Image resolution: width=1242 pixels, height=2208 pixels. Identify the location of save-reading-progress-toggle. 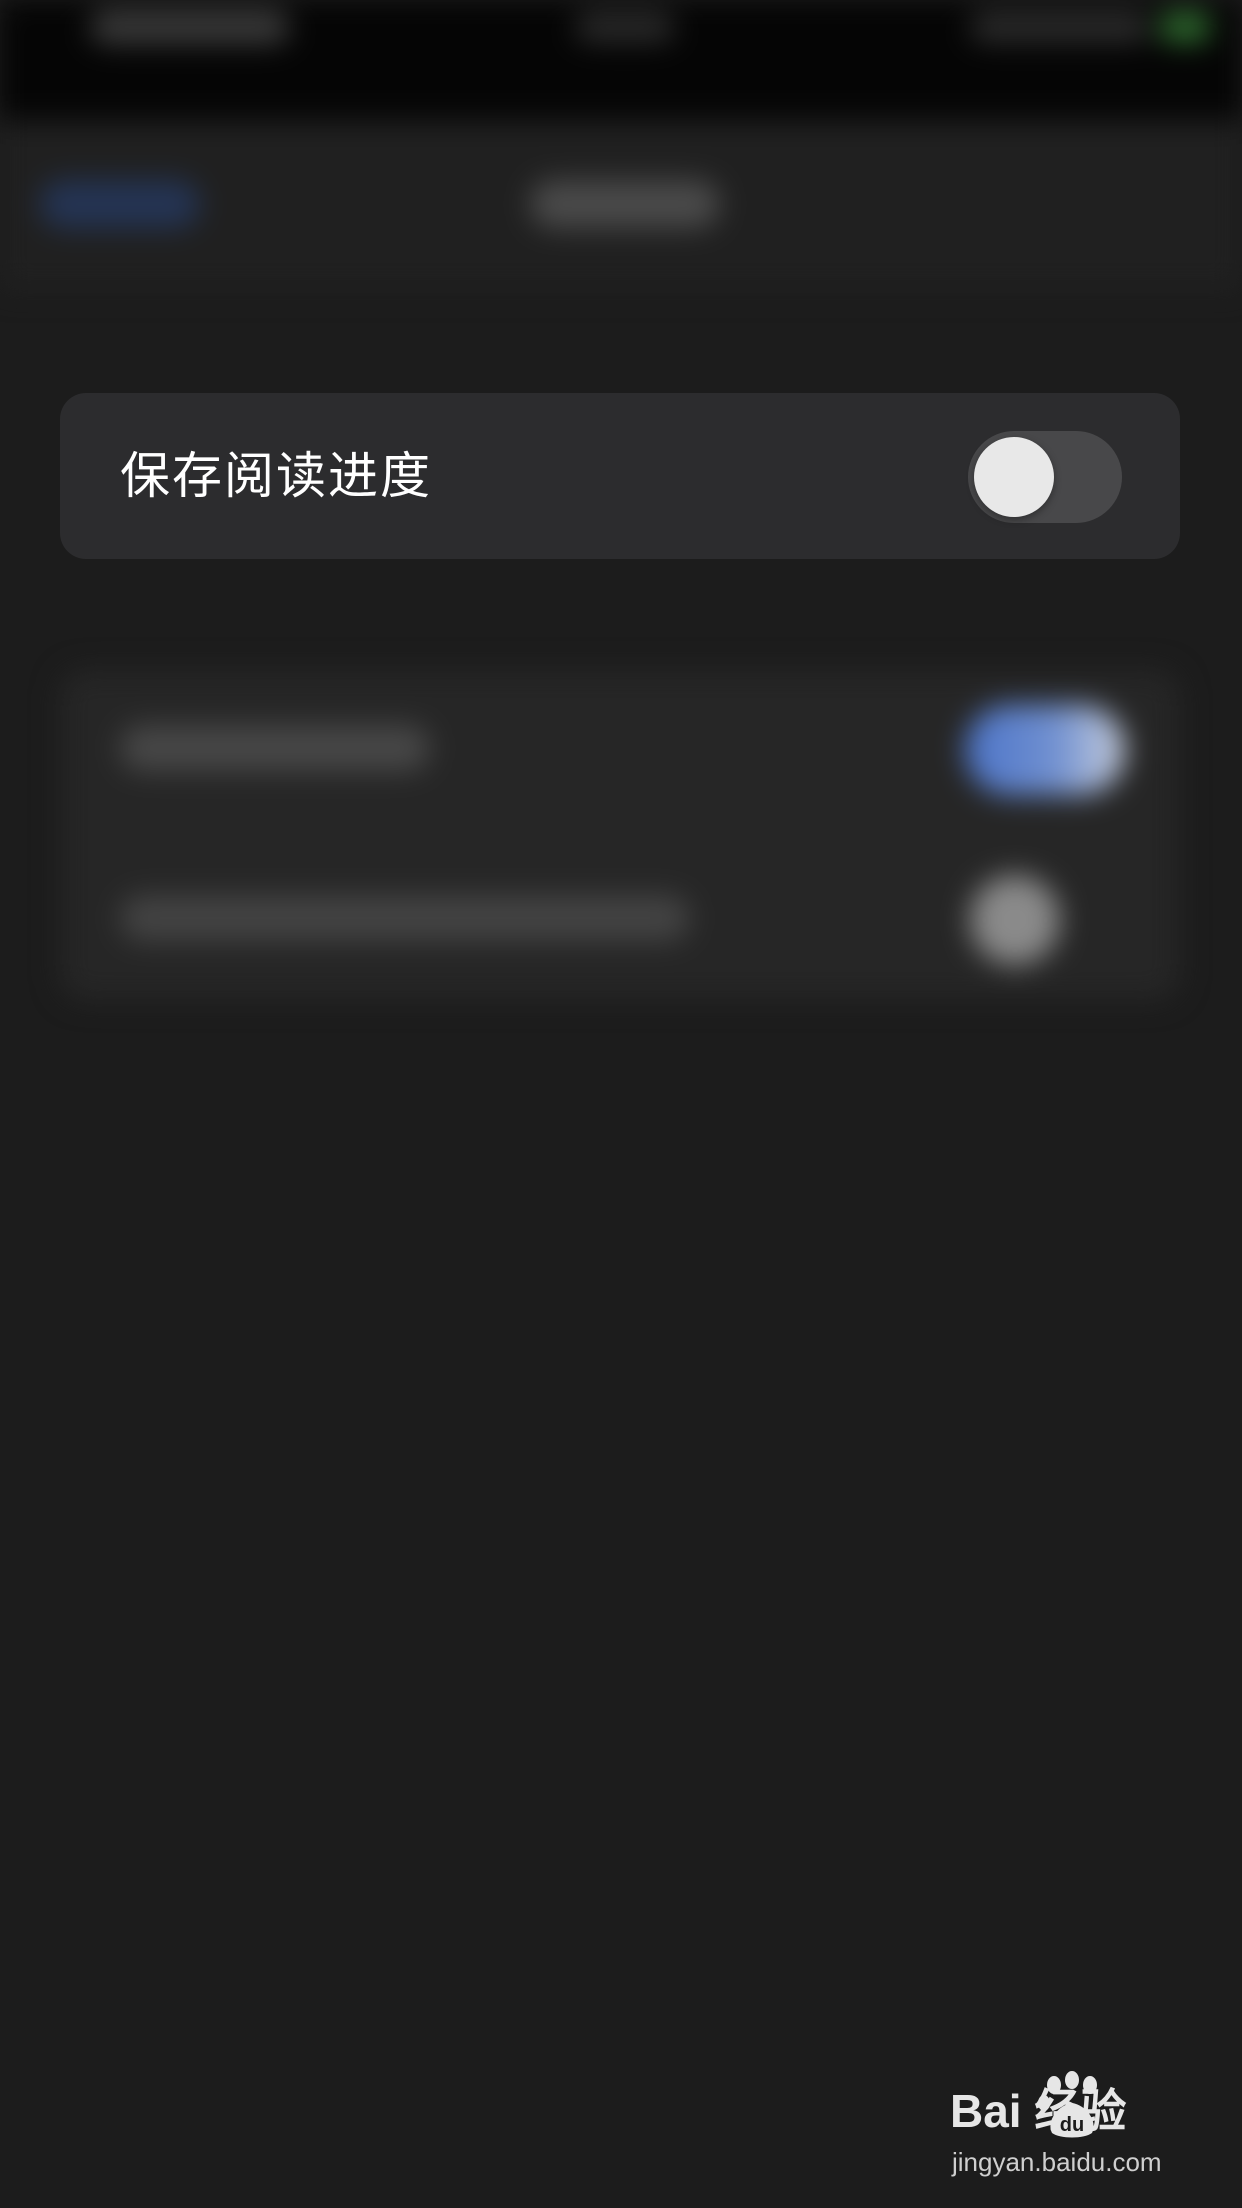
(1045, 477).